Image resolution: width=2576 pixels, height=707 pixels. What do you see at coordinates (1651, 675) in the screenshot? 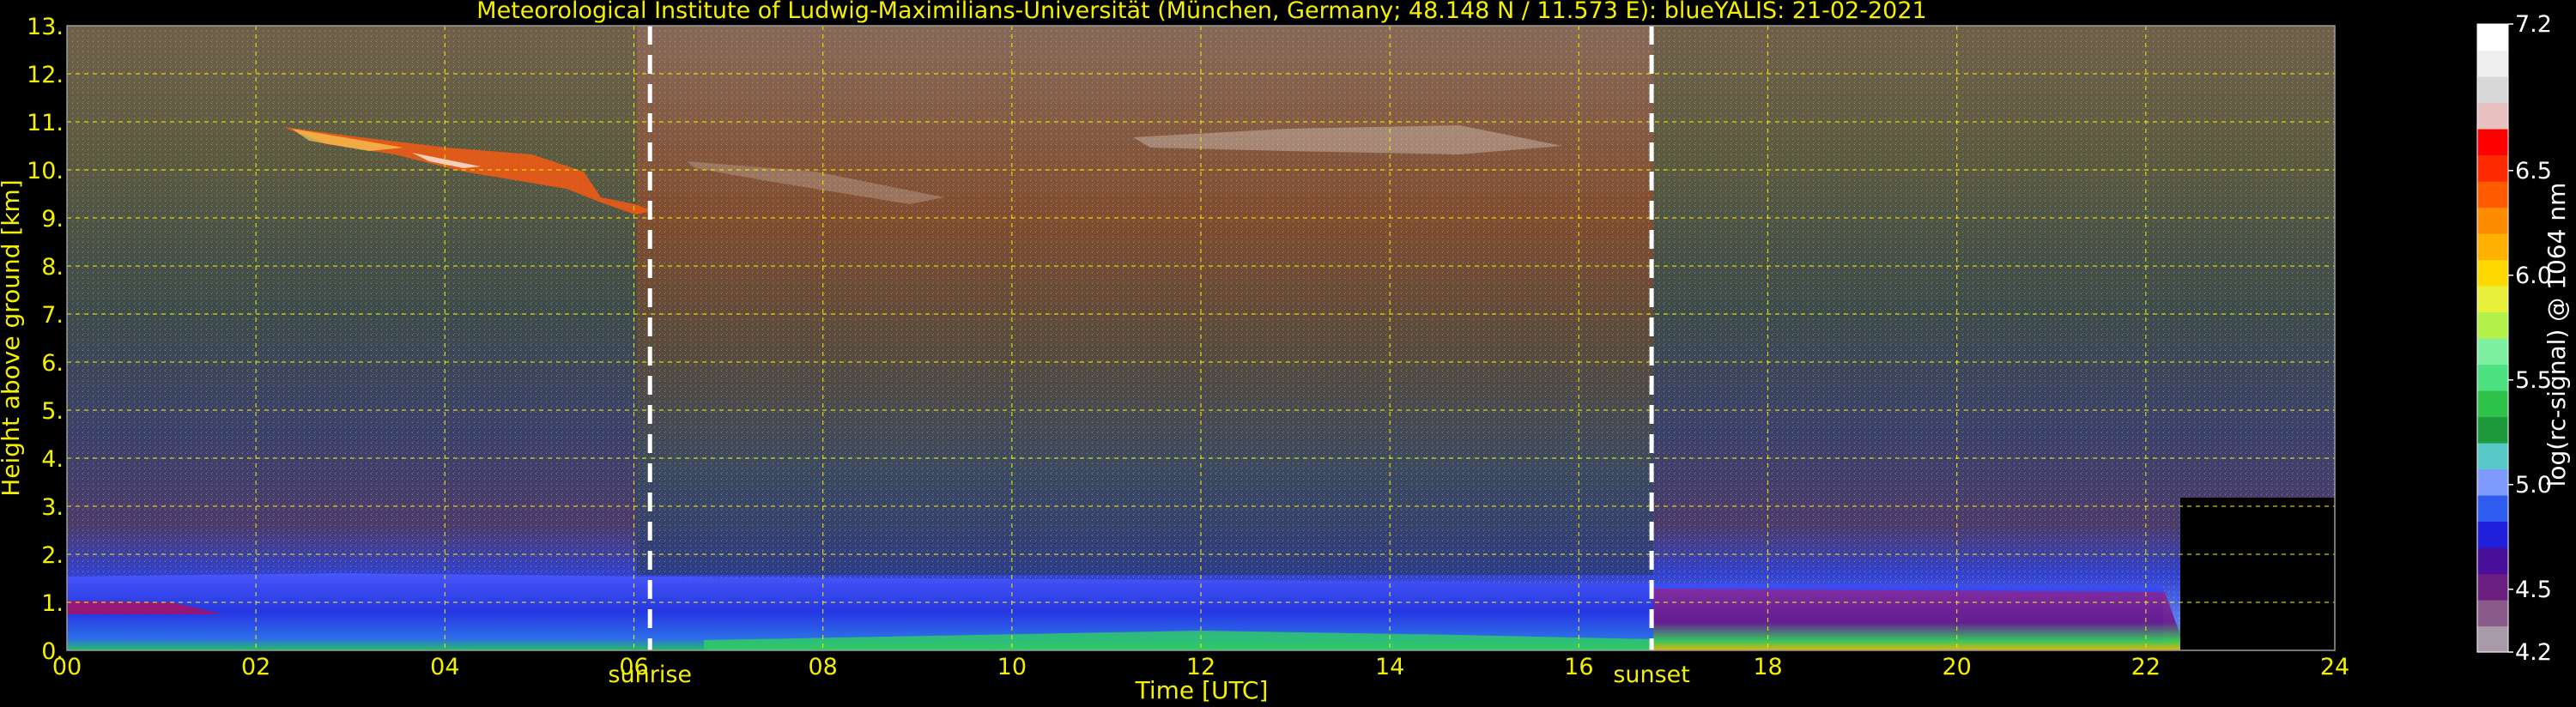
I see `sun-marker-label: sunset` at bounding box center [1651, 675].